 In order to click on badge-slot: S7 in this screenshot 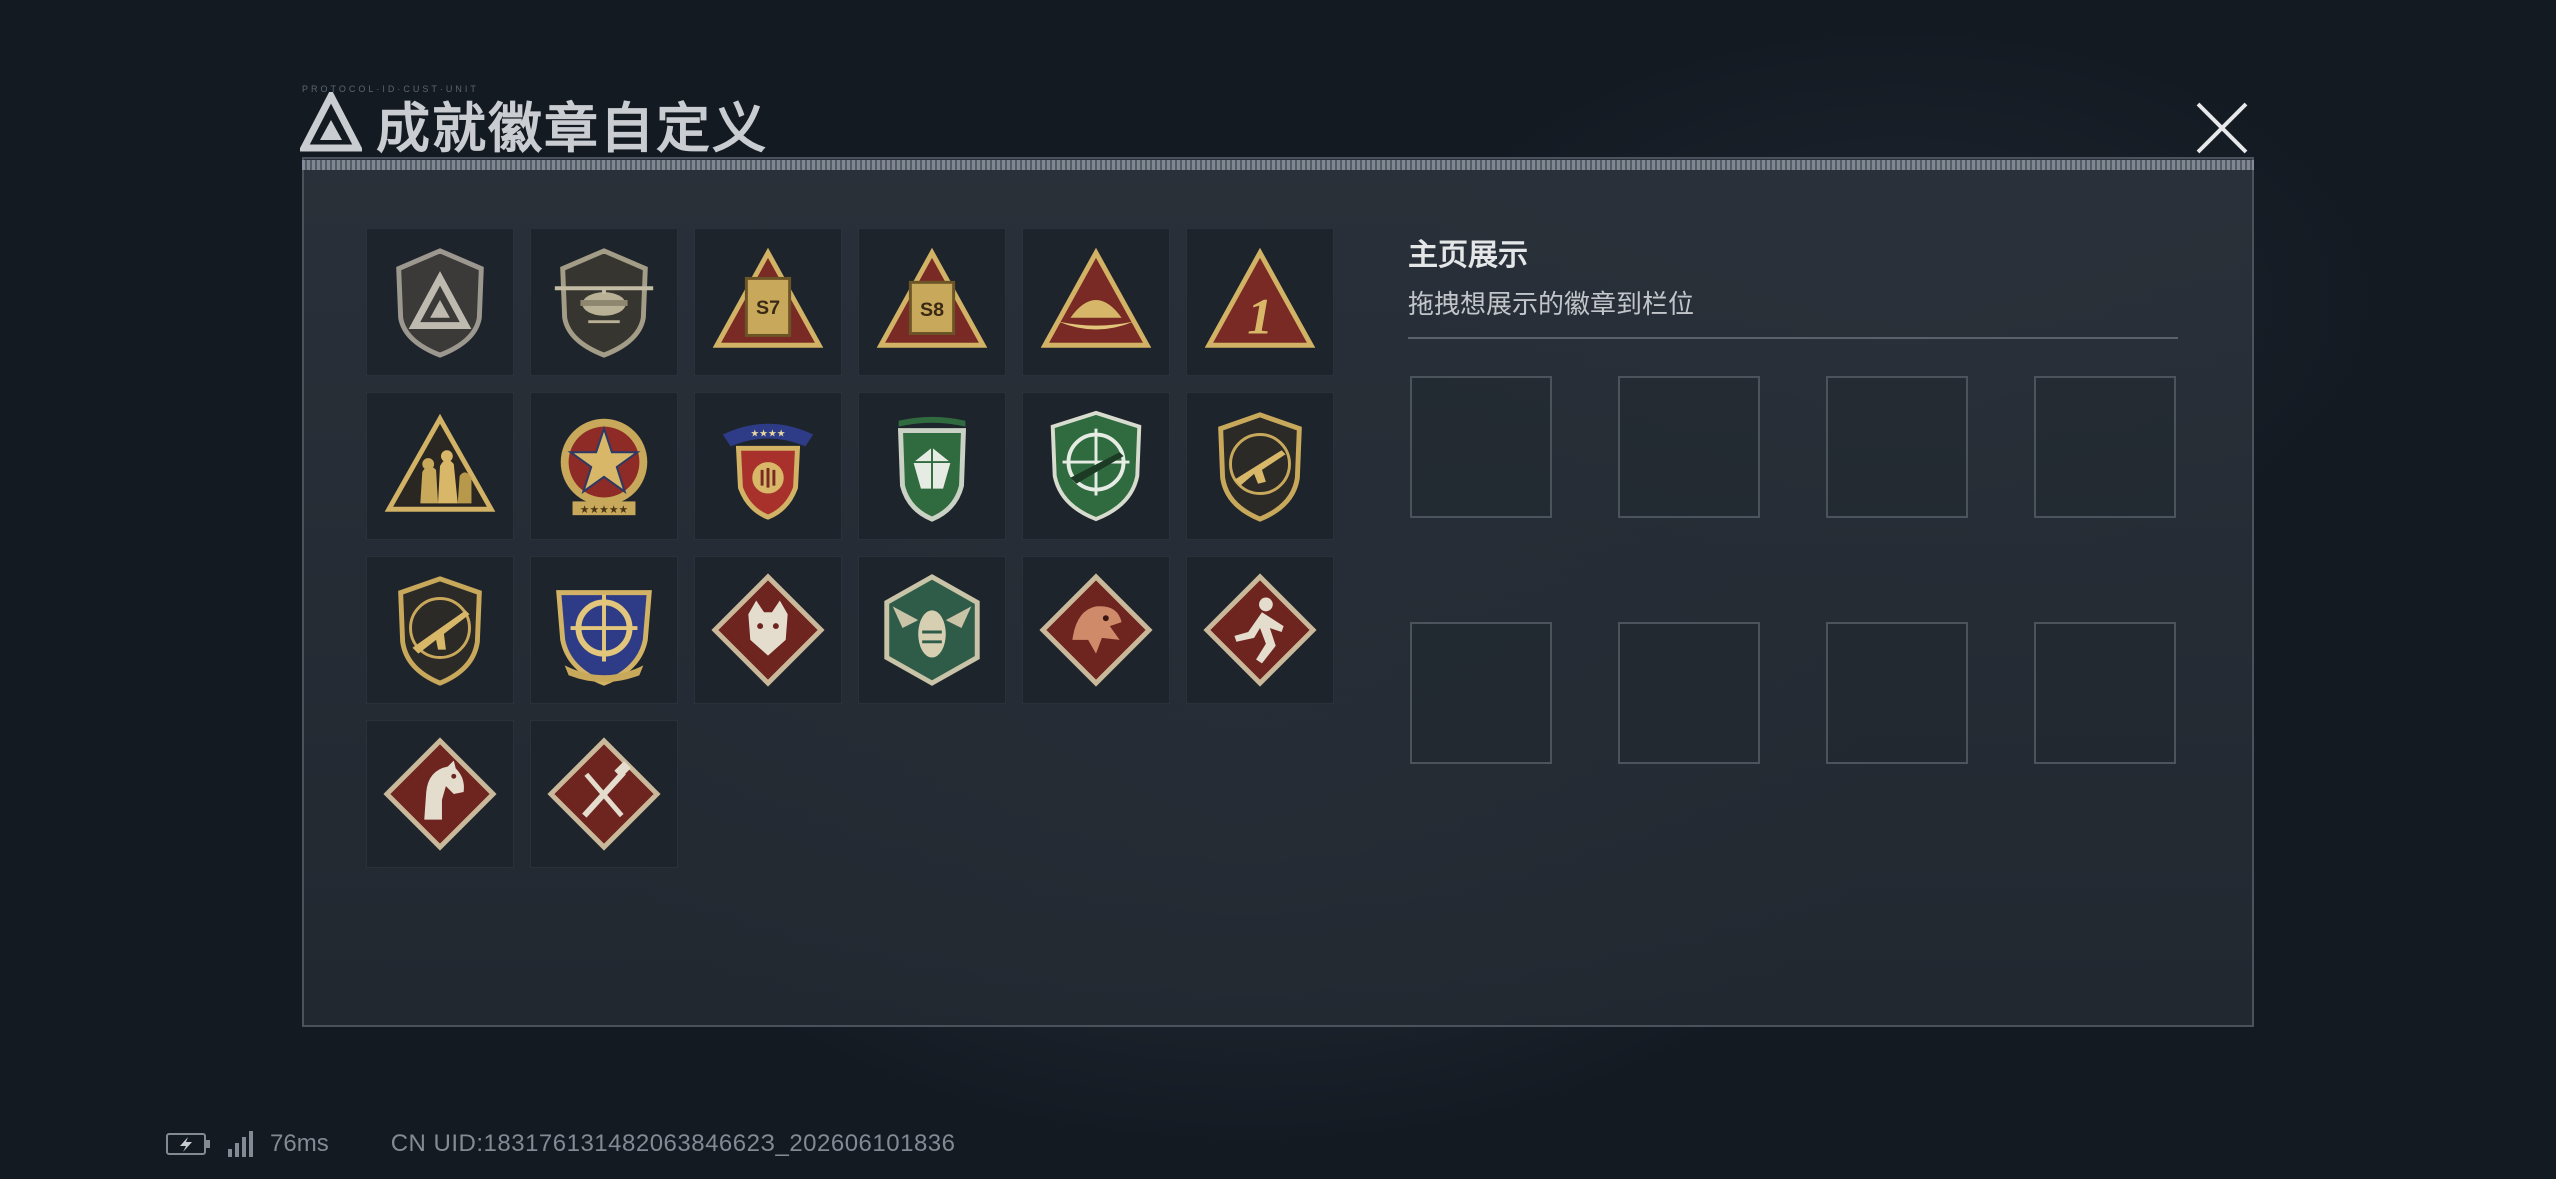, I will do `click(768, 302)`.